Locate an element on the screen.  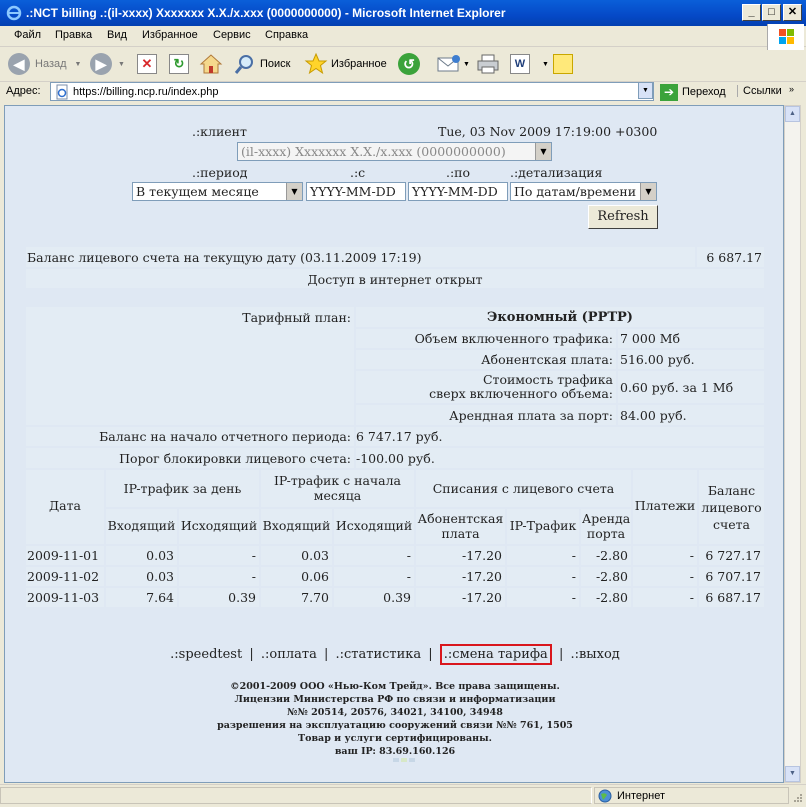
refresh-button: ↻ is located at coordinates (179, 64).